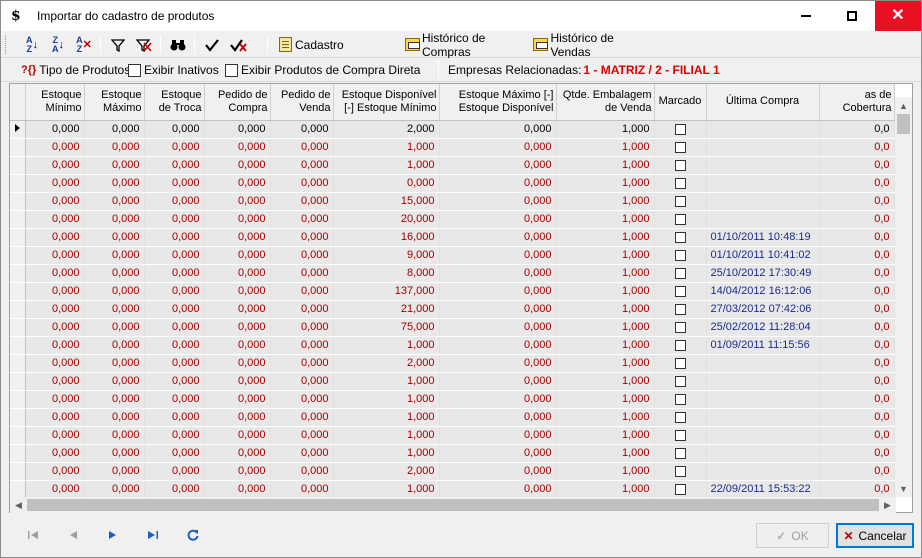 Image resolution: width=922 pixels, height=558 pixels. I want to click on ultima-compra-cell: 01/09/2011 11:15:56, so click(763, 345).